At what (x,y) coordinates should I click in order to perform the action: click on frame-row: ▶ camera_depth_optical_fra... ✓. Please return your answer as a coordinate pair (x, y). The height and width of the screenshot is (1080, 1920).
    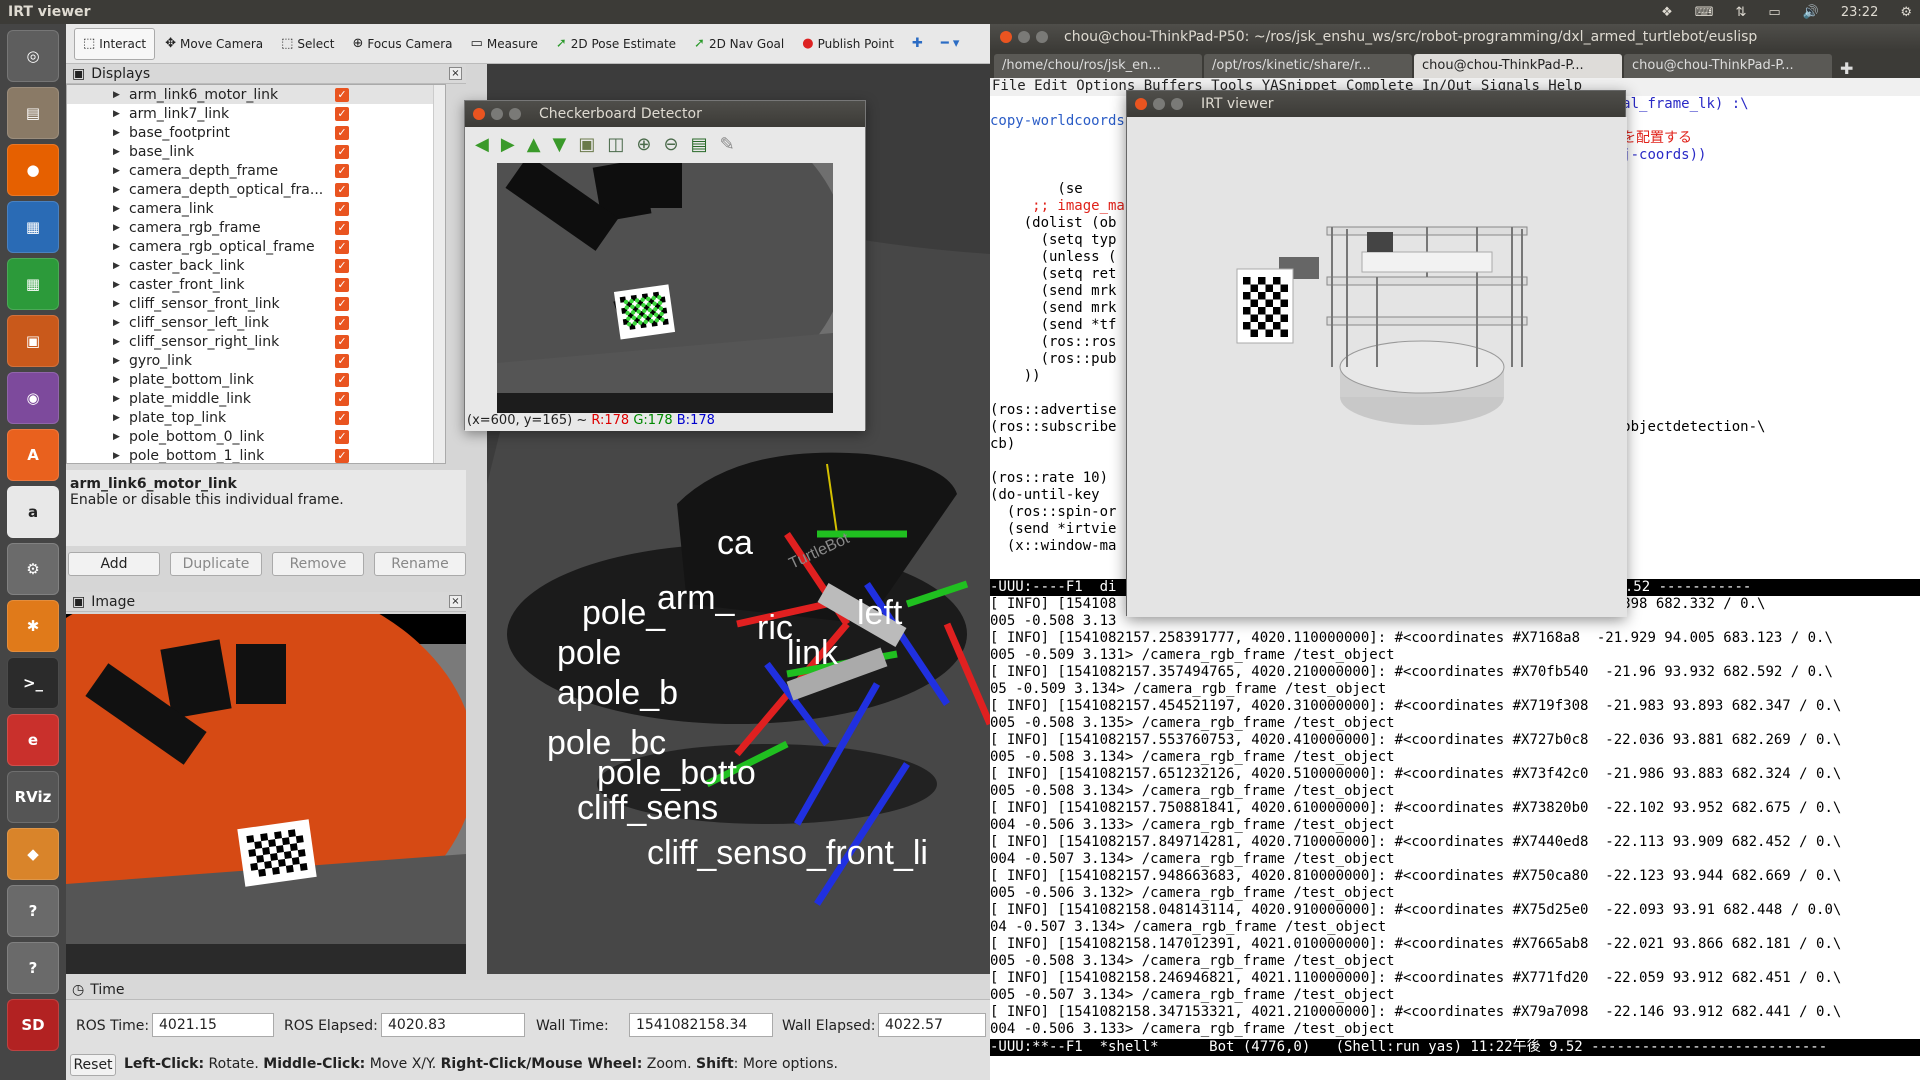
    Looking at the image, I should click on (256, 189).